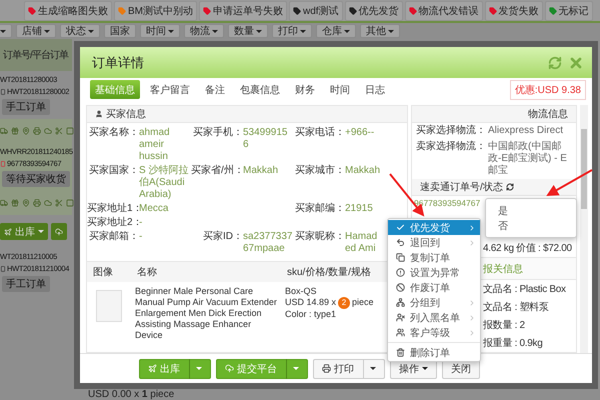 Image resolution: width=600 pixels, height=400 pixels. I want to click on order-action-button, so click(59, 231).